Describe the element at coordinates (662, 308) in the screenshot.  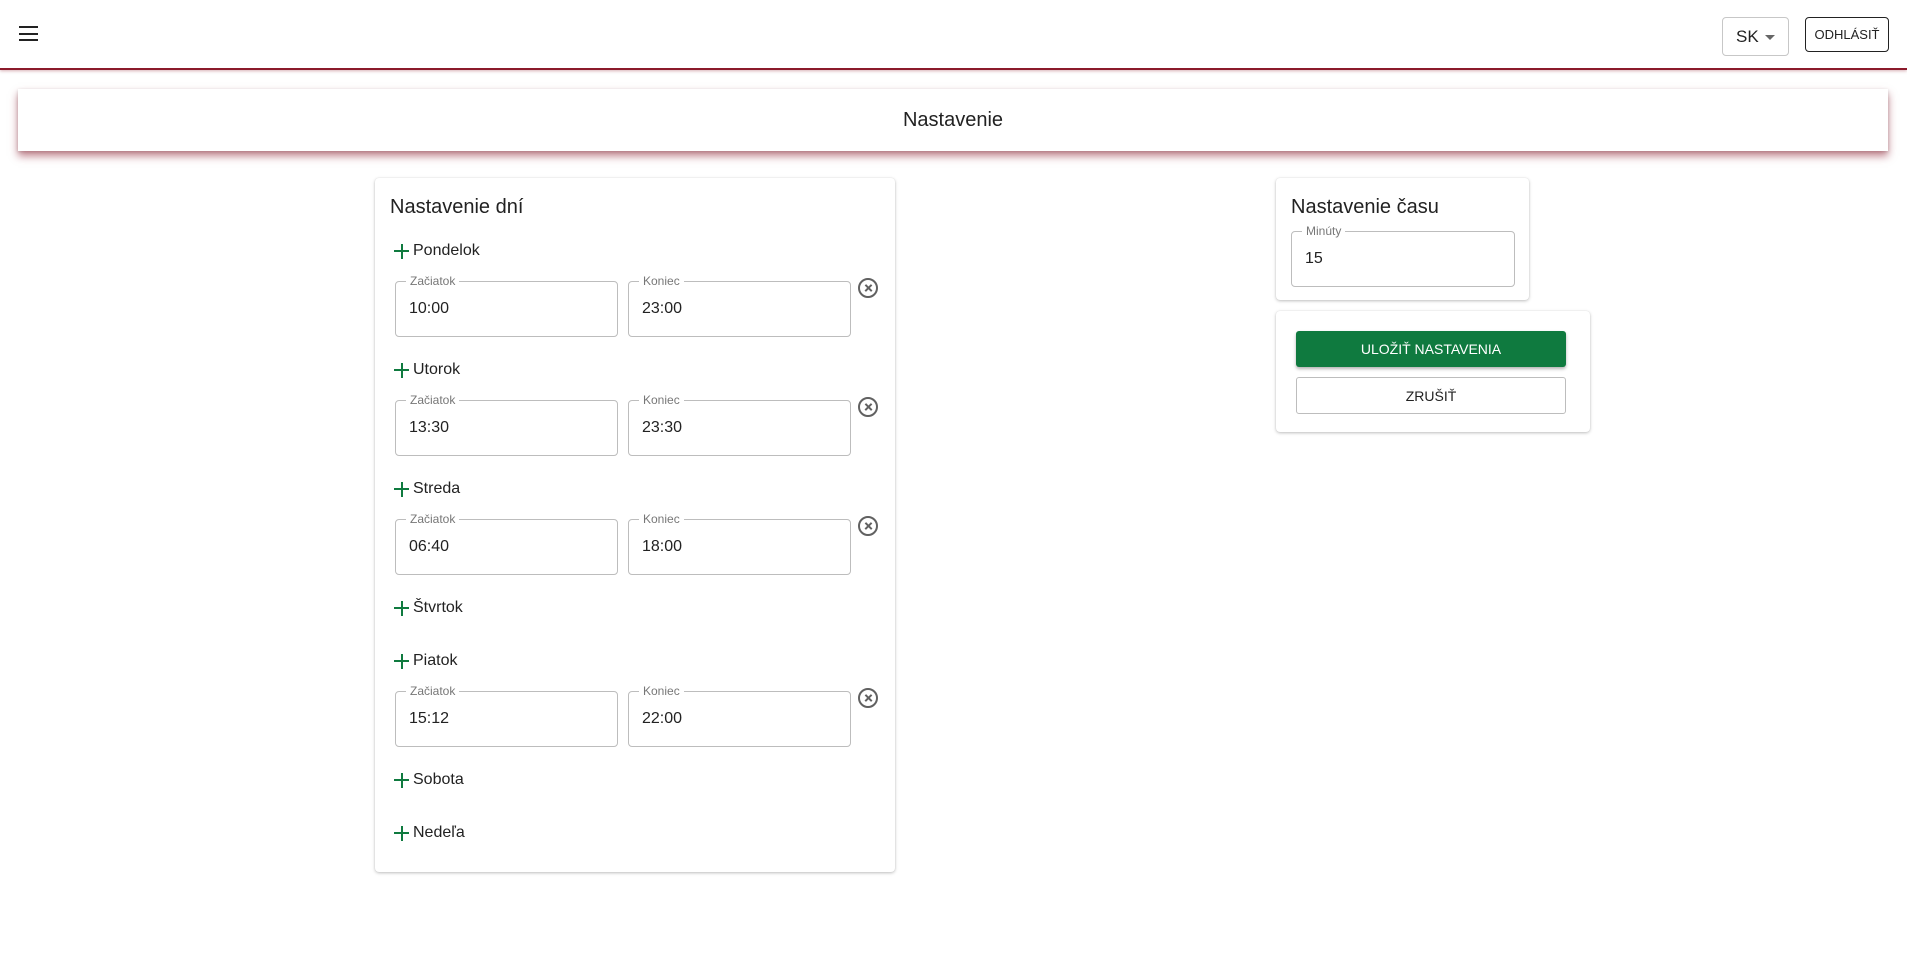
I see `field-value: 23:00` at that location.